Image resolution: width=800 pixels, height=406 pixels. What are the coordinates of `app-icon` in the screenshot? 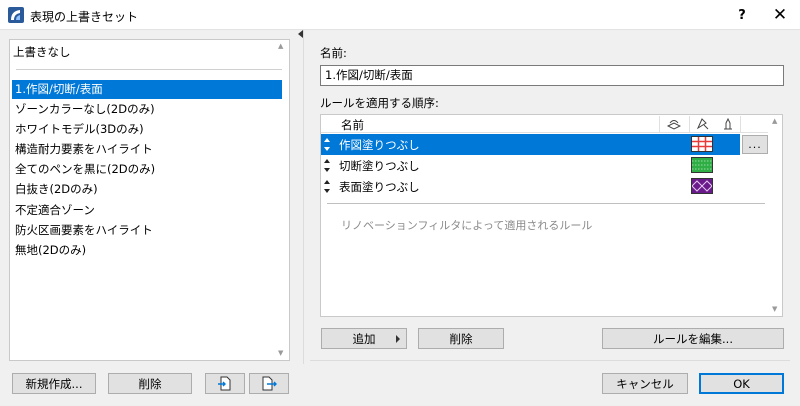 It's located at (16, 15).